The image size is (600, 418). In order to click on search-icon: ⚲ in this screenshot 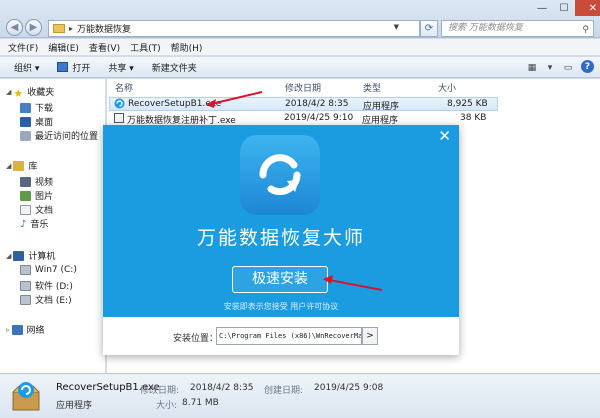, I will do `click(585, 30)`.